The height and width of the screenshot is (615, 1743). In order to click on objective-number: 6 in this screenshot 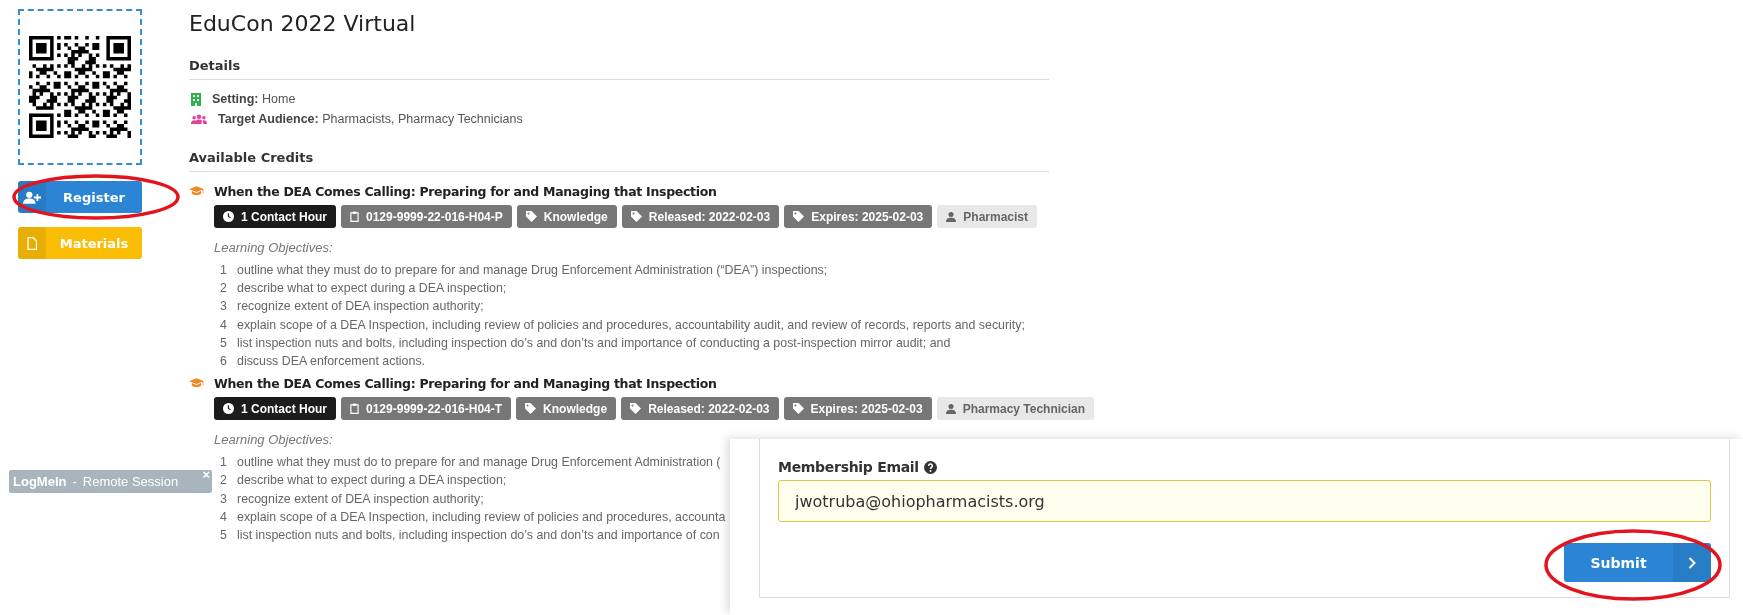, I will do `click(224, 361)`.